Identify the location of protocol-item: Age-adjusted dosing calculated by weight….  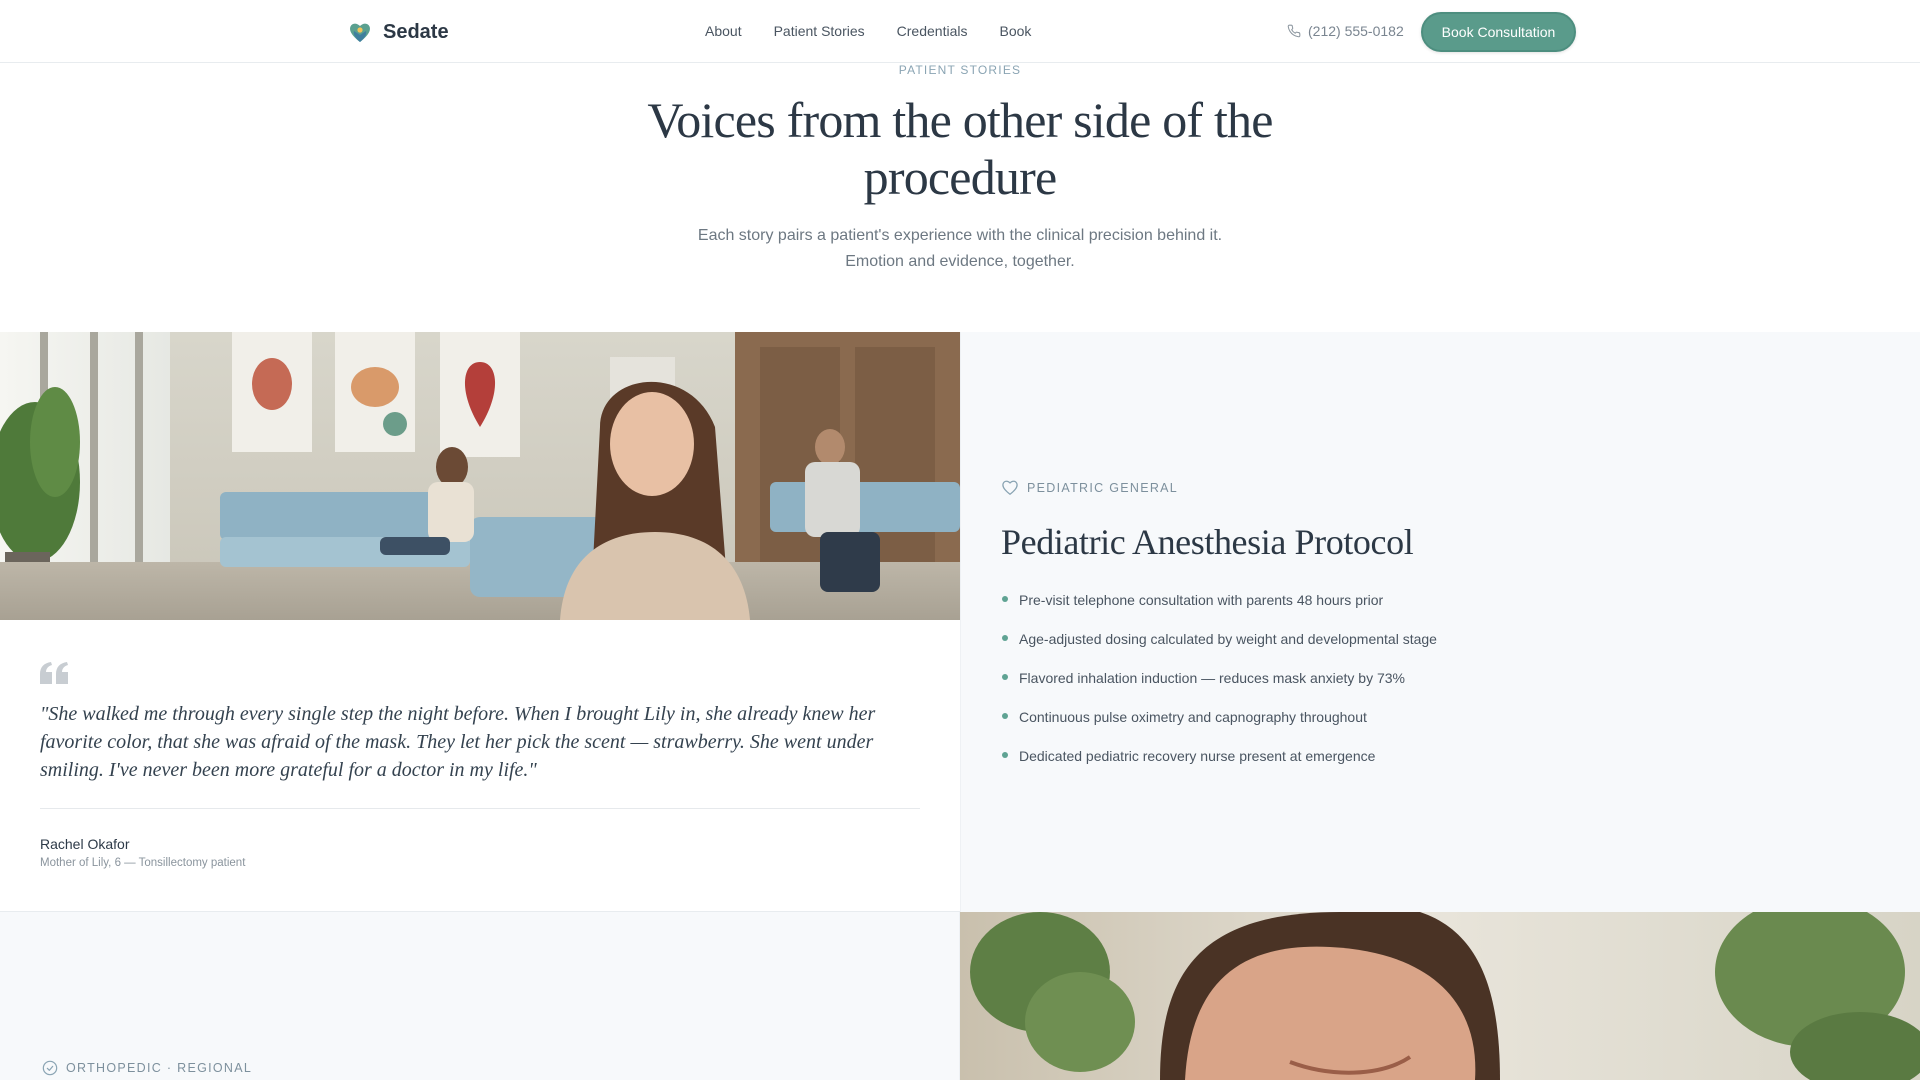
(1219, 648).